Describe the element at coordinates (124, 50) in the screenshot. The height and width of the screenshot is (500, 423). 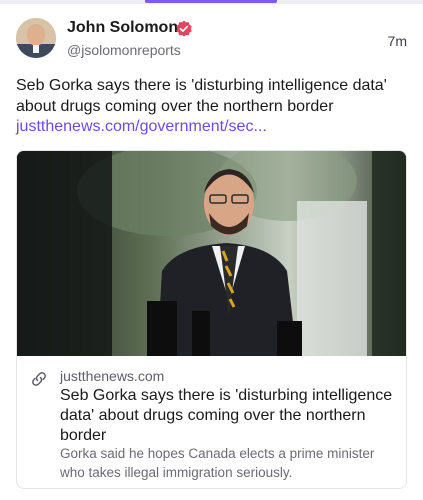
I see `author-handle: @jsolomonreports` at that location.